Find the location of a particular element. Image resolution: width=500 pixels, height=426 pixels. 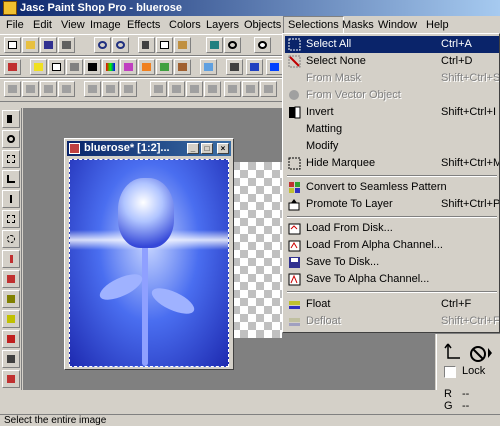

layer-icon is located at coordinates (12, 89).